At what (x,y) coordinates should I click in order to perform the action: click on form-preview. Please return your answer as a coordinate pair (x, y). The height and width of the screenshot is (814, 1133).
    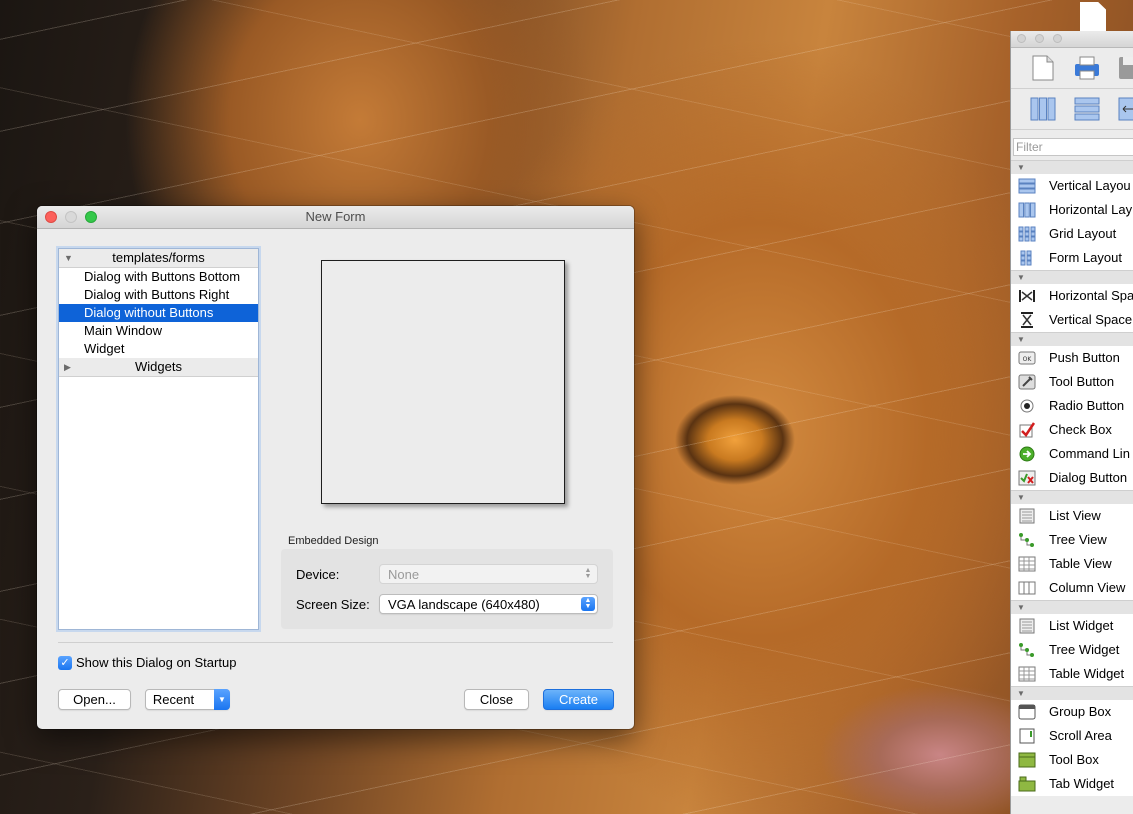
    Looking at the image, I should click on (443, 382).